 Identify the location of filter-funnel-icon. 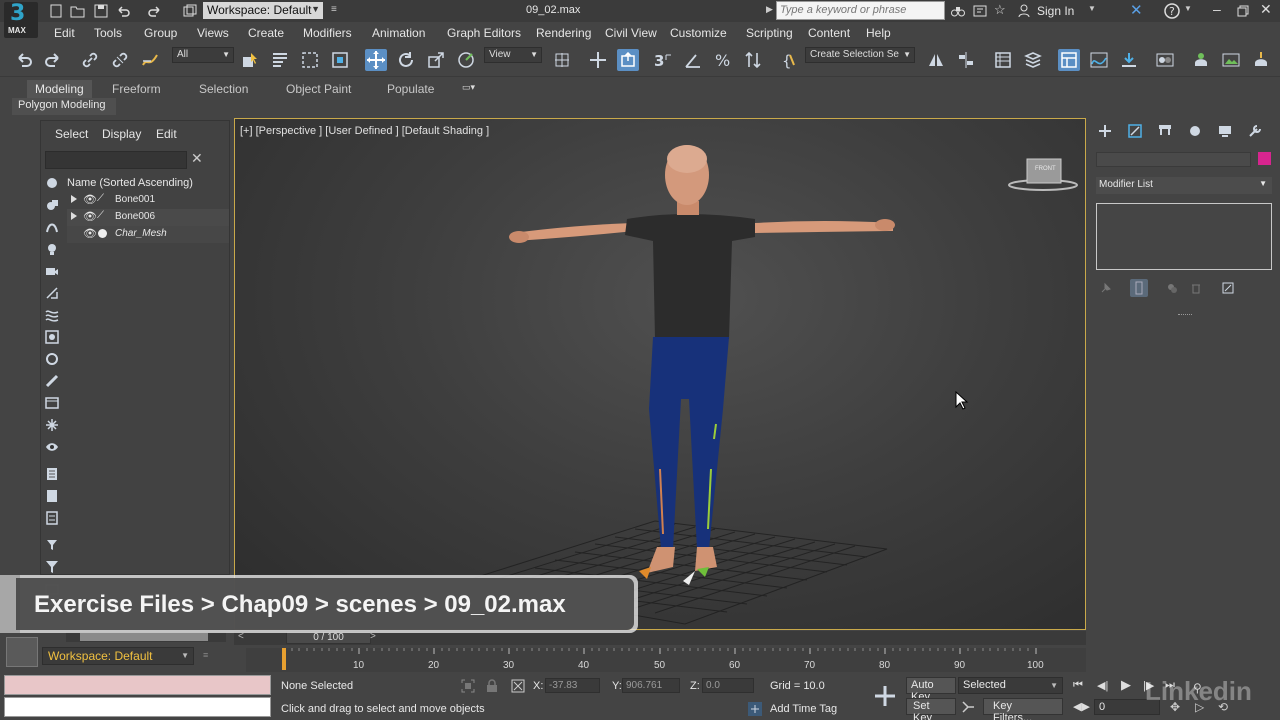
(51, 567).